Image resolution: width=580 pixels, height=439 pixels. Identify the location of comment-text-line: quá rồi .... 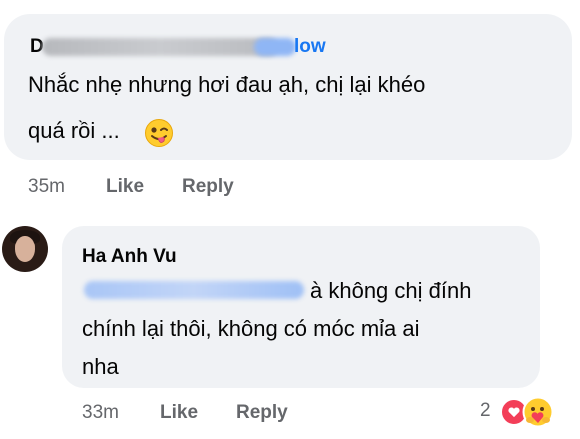
(74, 130).